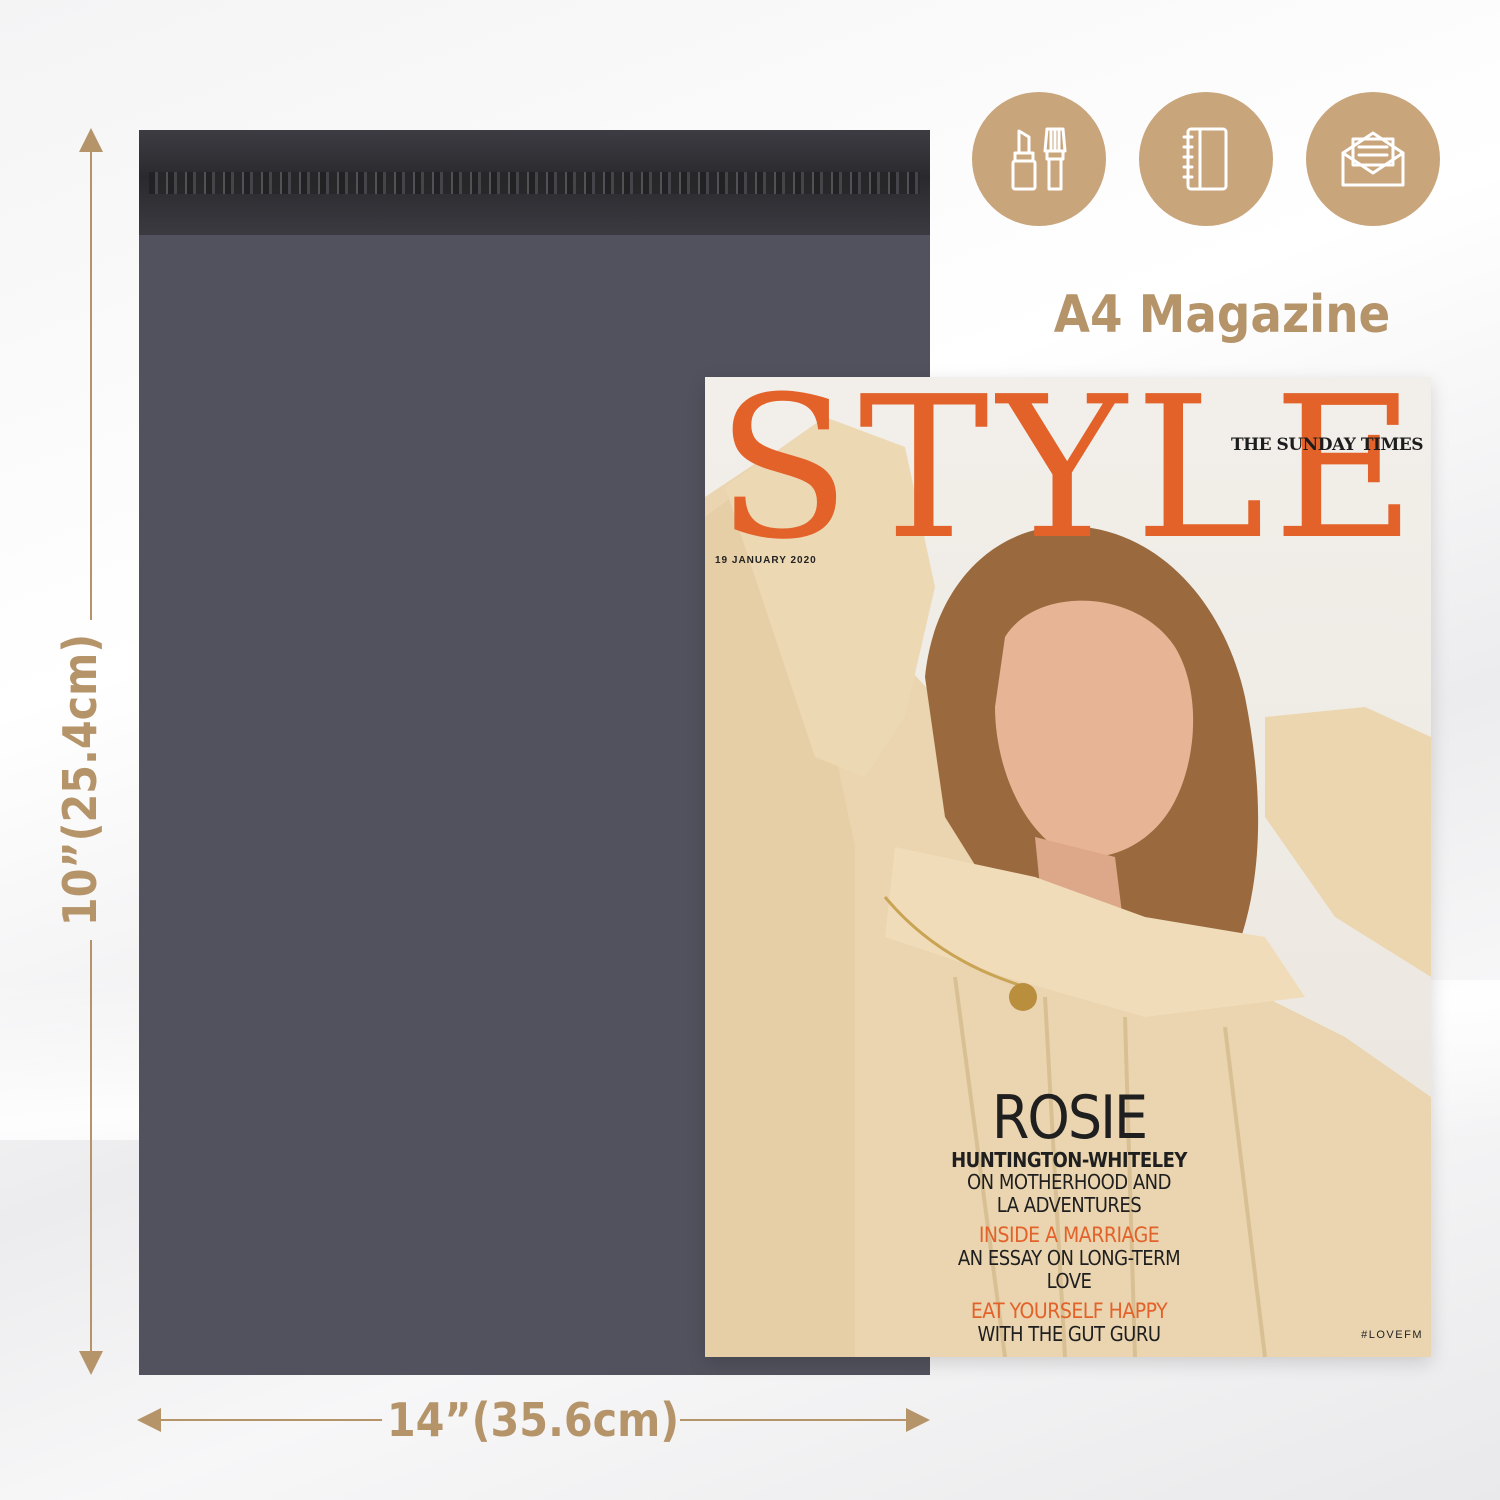 The width and height of the screenshot is (1500, 1500). Describe the element at coordinates (1206, 159) in the screenshot. I see `notebook-icon` at that location.